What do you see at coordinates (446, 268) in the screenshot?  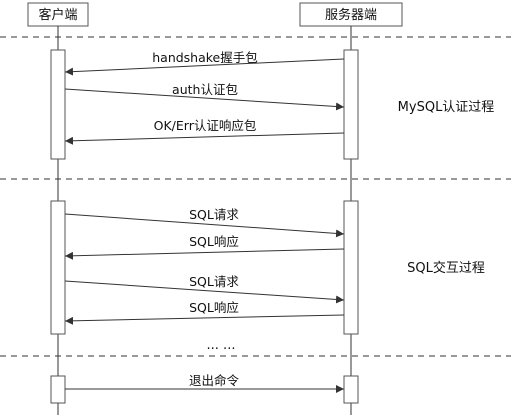 I see `sql-phase-label: SQL交互过程` at bounding box center [446, 268].